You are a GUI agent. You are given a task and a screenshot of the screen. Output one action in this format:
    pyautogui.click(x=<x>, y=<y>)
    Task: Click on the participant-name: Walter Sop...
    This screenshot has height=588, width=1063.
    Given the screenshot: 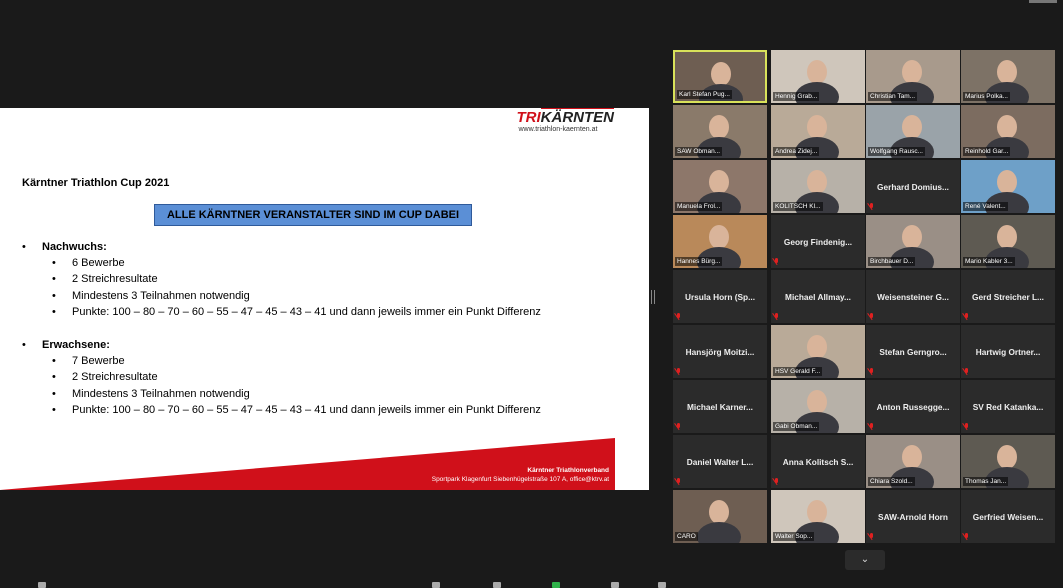 What is the action you would take?
    pyautogui.click(x=794, y=536)
    